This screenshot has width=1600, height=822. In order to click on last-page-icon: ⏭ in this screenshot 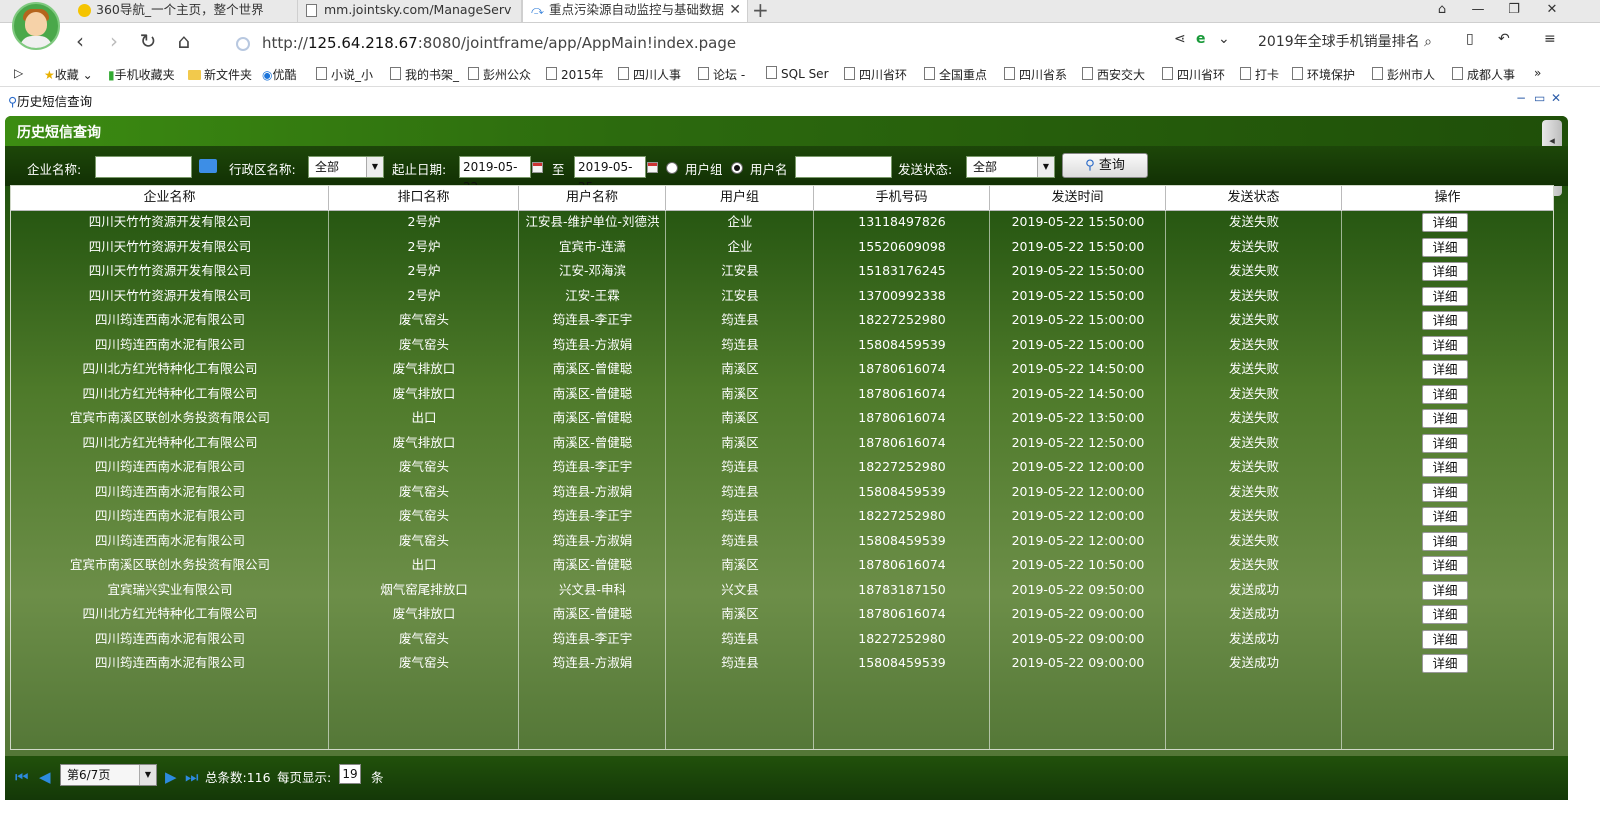, I will do `click(192, 777)`.